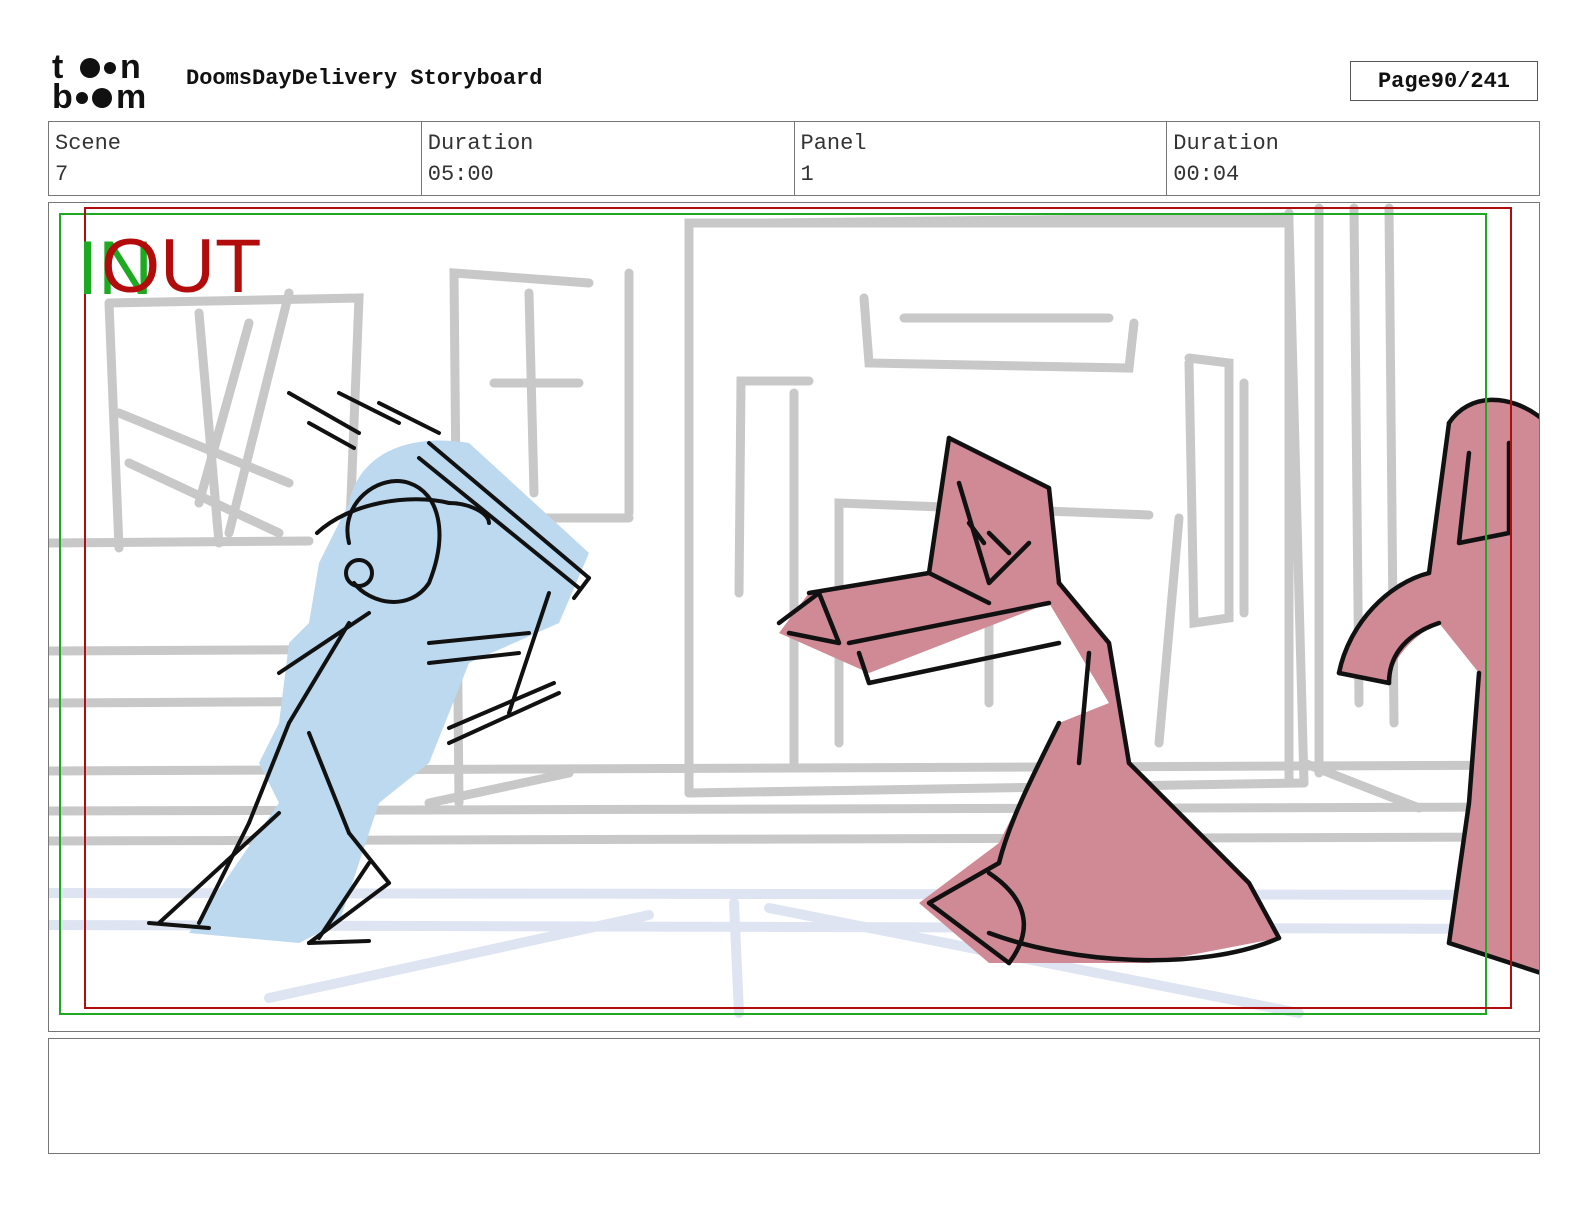 The width and height of the screenshot is (1584, 1224). What do you see at coordinates (181, 266) in the screenshot?
I see `out-frame-label: OUT` at bounding box center [181, 266].